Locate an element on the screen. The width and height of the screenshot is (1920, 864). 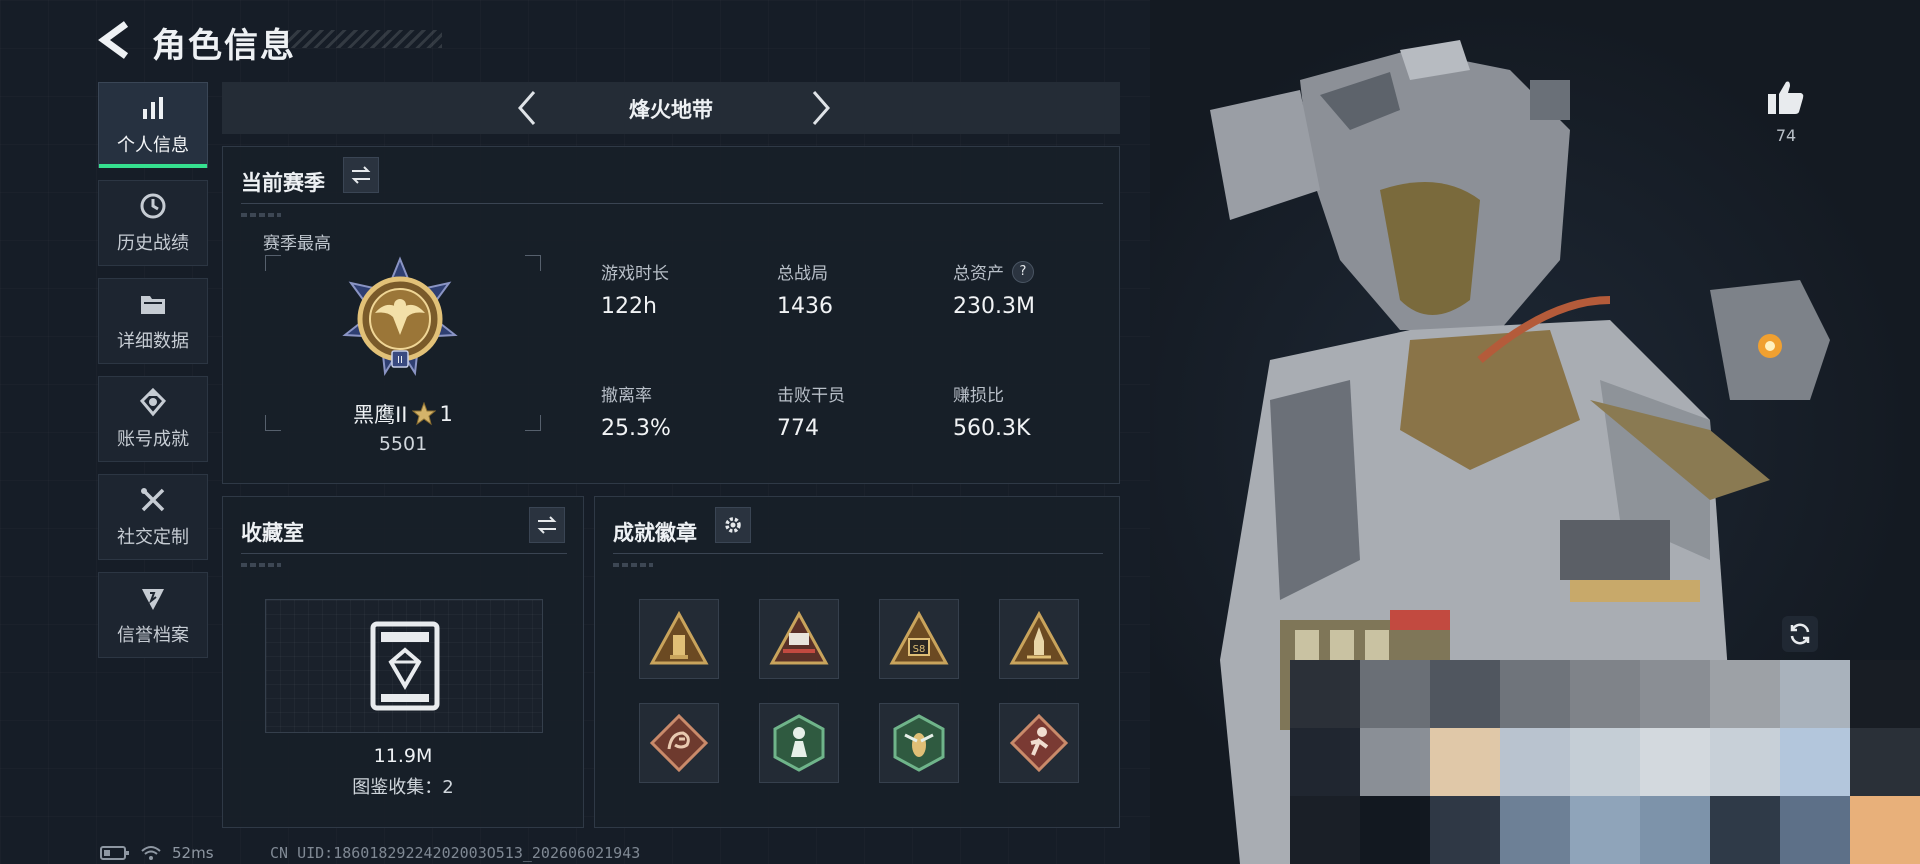
thumbs-up-icon is located at coordinates (1786, 97).